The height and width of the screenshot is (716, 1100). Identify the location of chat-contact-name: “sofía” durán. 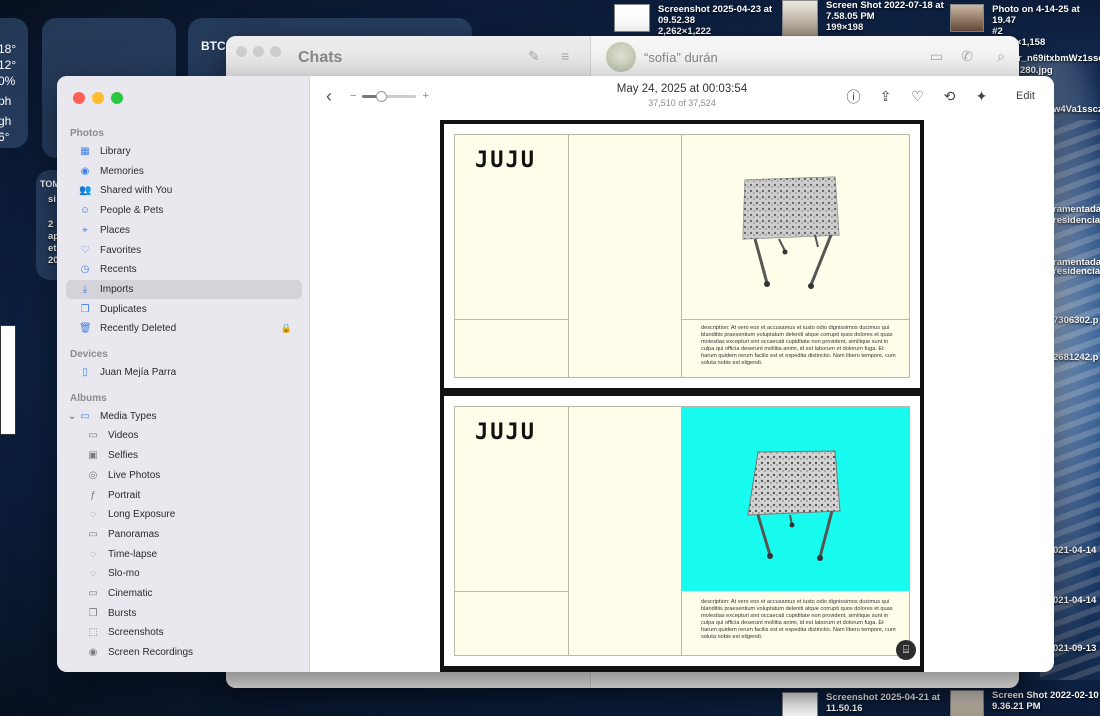
(681, 57).